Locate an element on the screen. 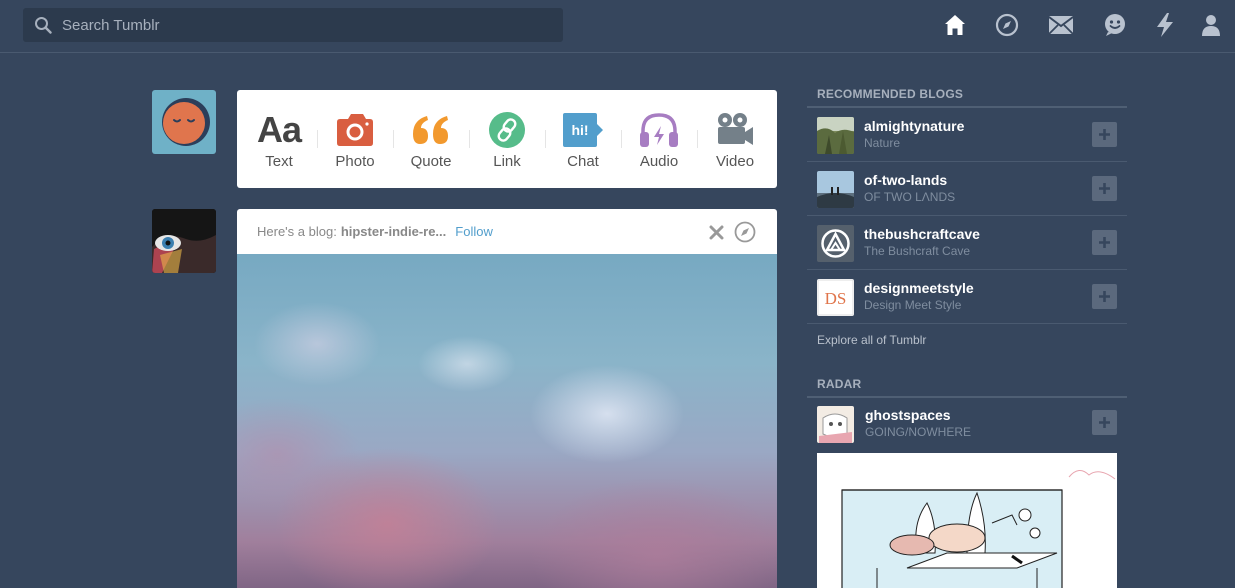  activity-icon is located at coordinates (1165, 25).